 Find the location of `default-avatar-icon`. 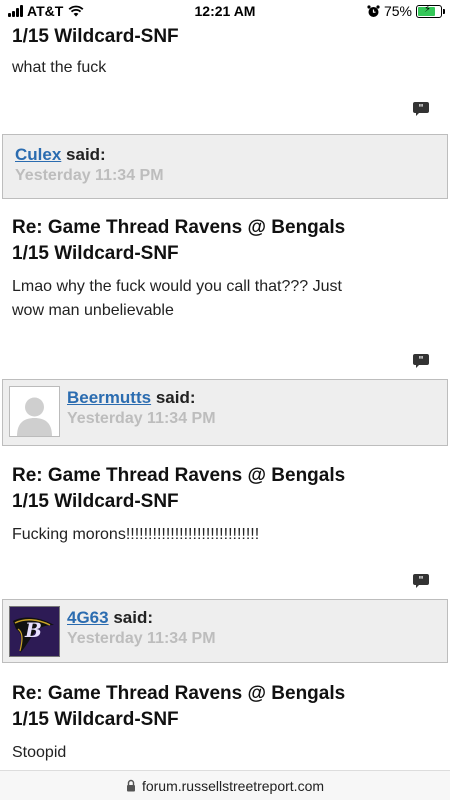

default-avatar-icon is located at coordinates (34, 411).